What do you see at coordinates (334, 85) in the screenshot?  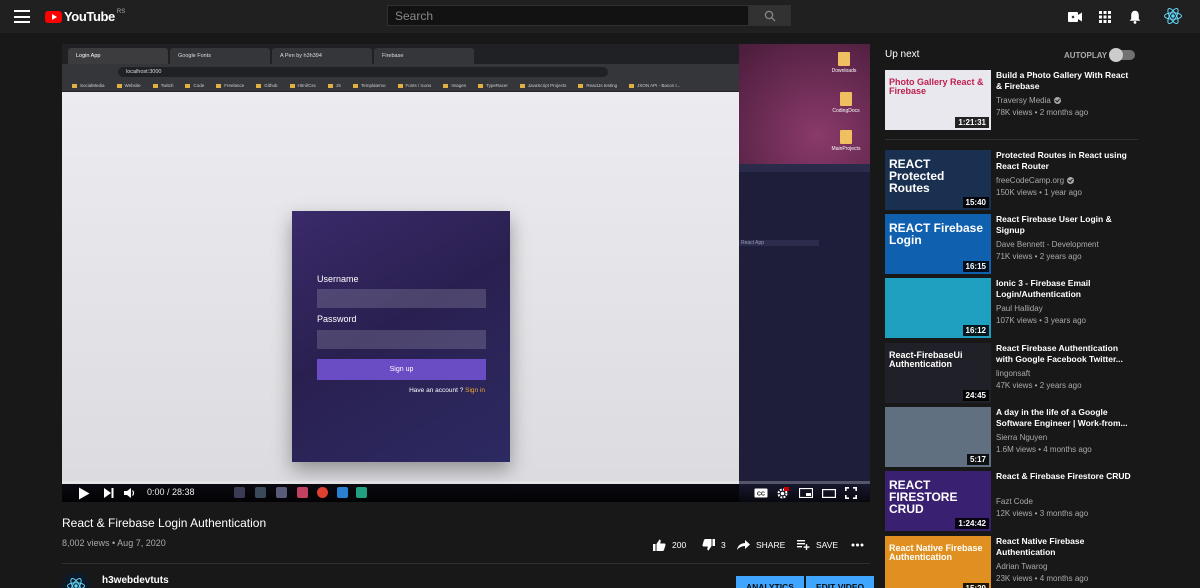 I see `bookmark: JS` at bounding box center [334, 85].